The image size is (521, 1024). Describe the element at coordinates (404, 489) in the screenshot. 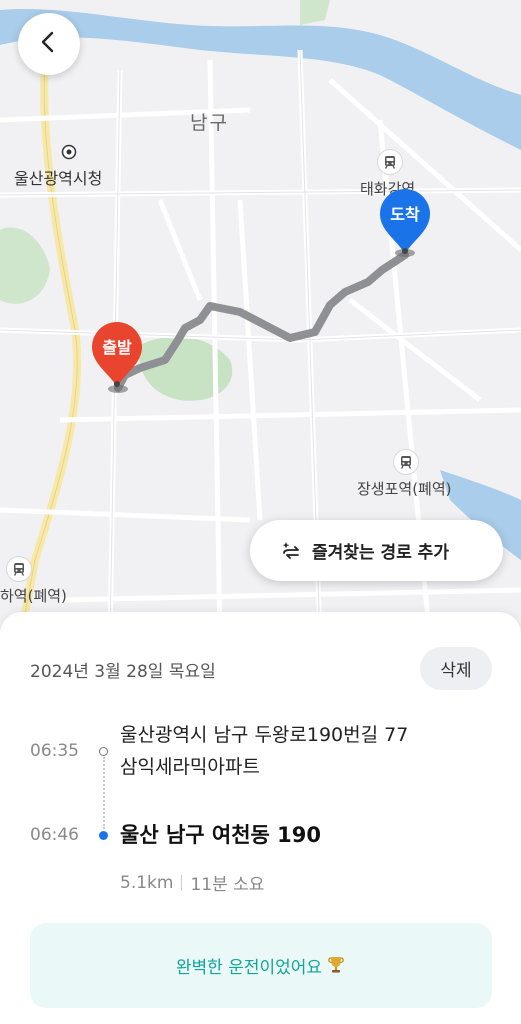

I see `jangsaengpo-station-label: 장생포역(폐역)` at that location.